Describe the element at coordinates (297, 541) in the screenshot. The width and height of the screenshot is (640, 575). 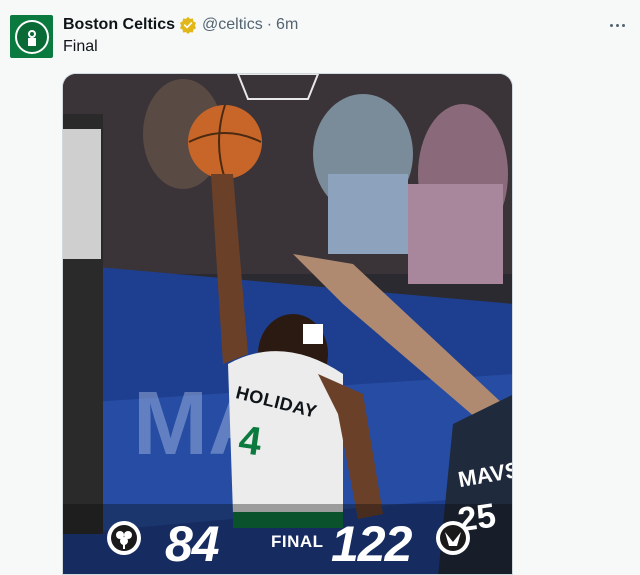
I see `game-status: FINAL` at that location.